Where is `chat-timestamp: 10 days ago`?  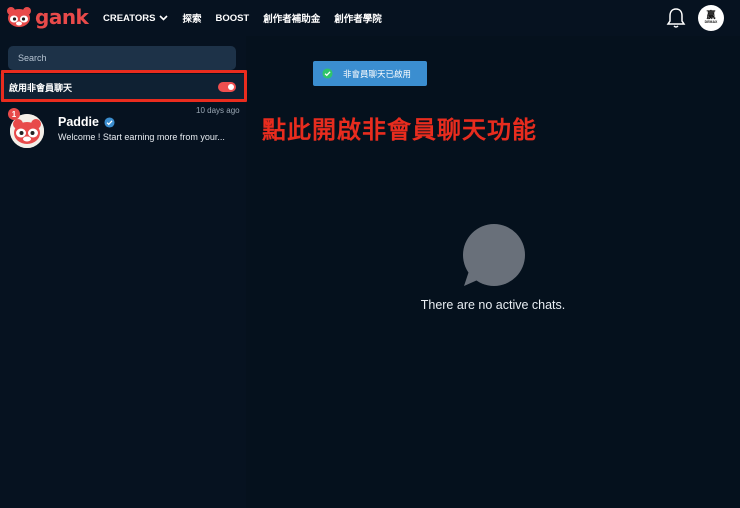 chat-timestamp: 10 days ago is located at coordinates (218, 110).